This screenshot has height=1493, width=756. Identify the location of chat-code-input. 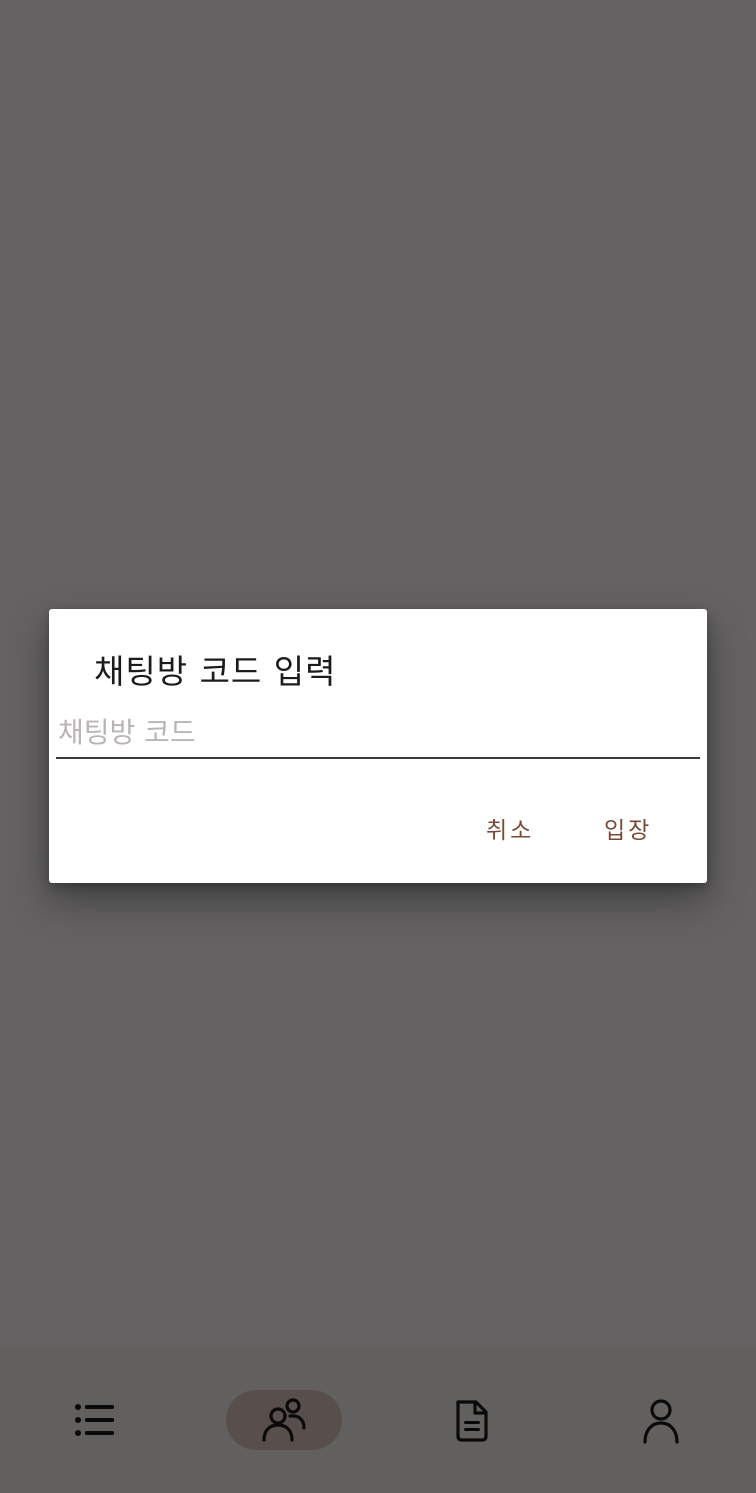
(378, 733).